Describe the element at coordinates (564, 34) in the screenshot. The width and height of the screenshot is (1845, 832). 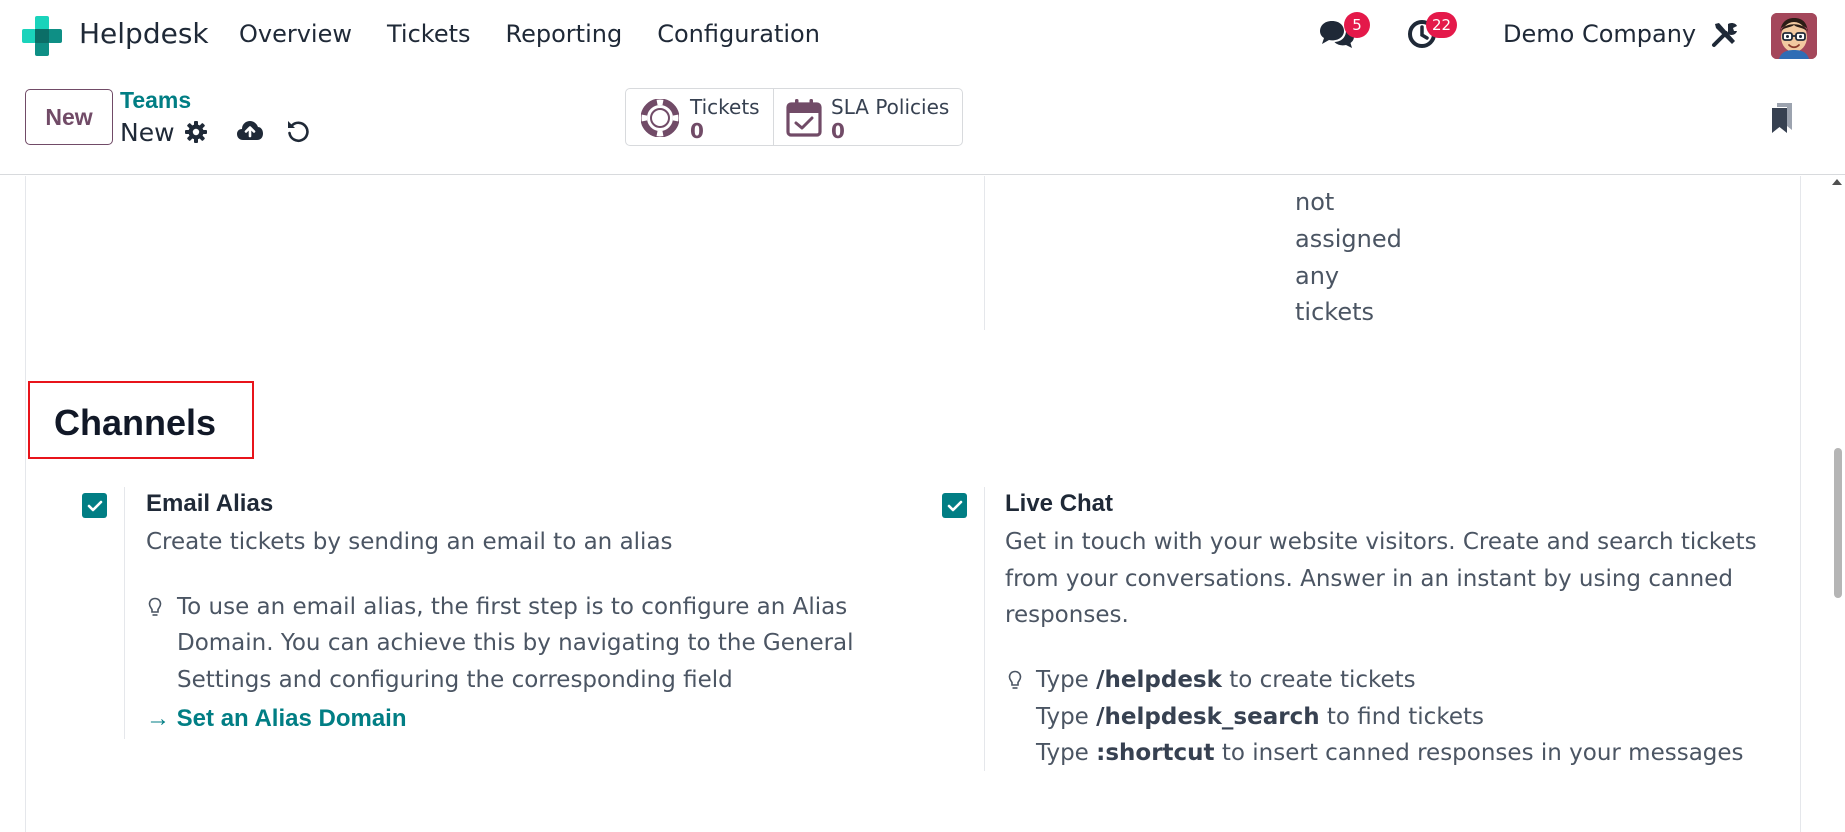
I see `menu-reporting: Reporting` at that location.